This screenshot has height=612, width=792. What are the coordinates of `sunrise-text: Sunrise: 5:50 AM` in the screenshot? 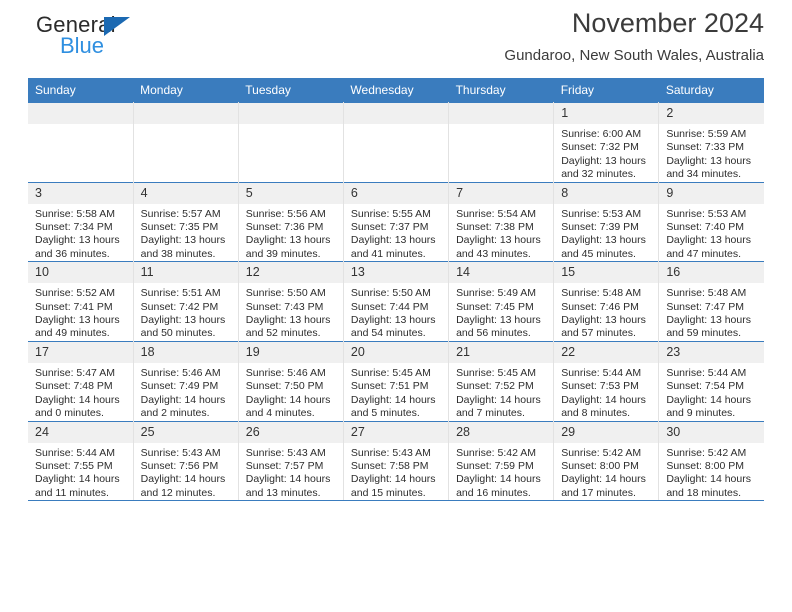 It's located at (285, 293).